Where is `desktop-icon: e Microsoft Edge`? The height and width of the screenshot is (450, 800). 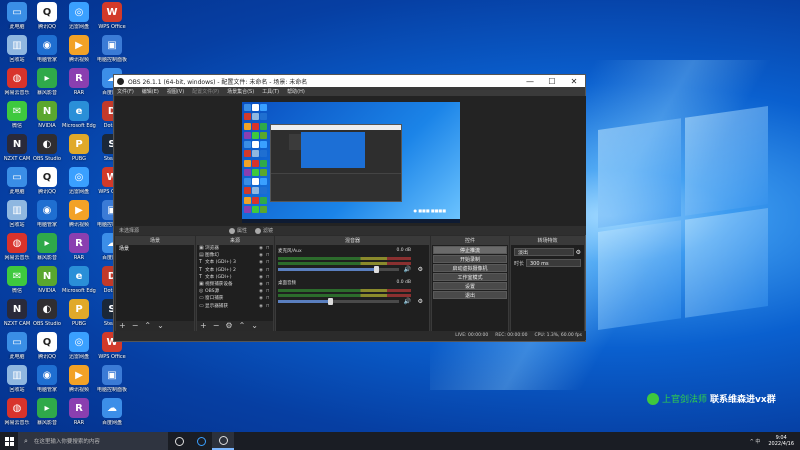
desktop-icon: e Microsoft Edge is located at coordinates (79, 115).